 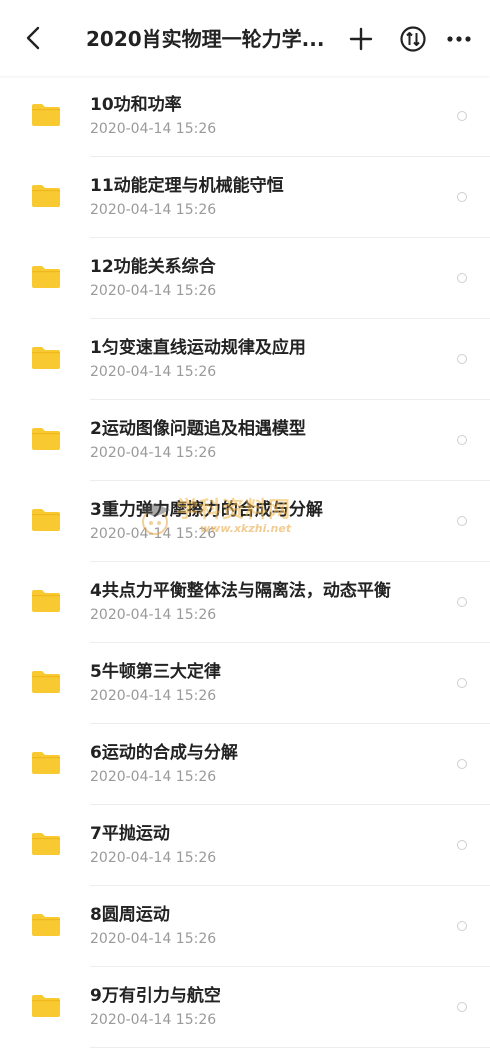 What do you see at coordinates (459, 39) in the screenshot?
I see `more-horizontal-icon` at bounding box center [459, 39].